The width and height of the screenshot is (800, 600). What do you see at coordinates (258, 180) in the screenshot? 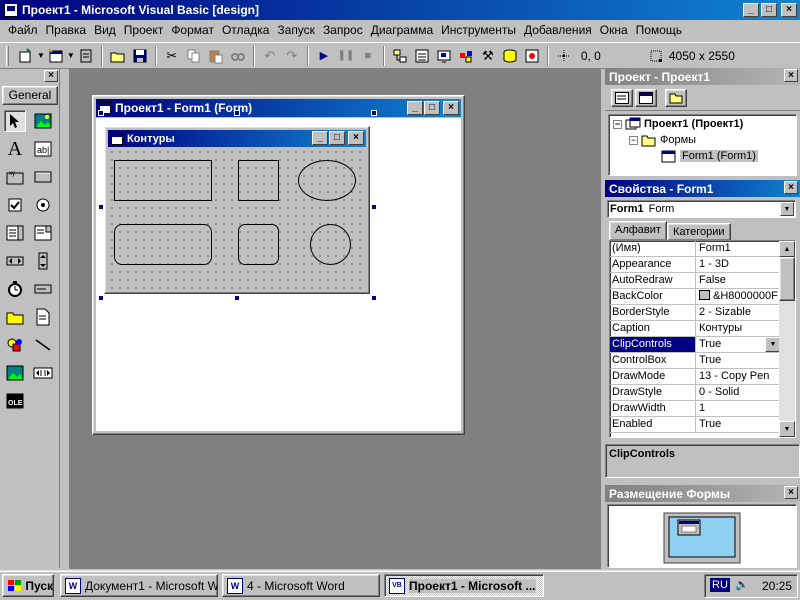
I see `shape-square` at bounding box center [258, 180].